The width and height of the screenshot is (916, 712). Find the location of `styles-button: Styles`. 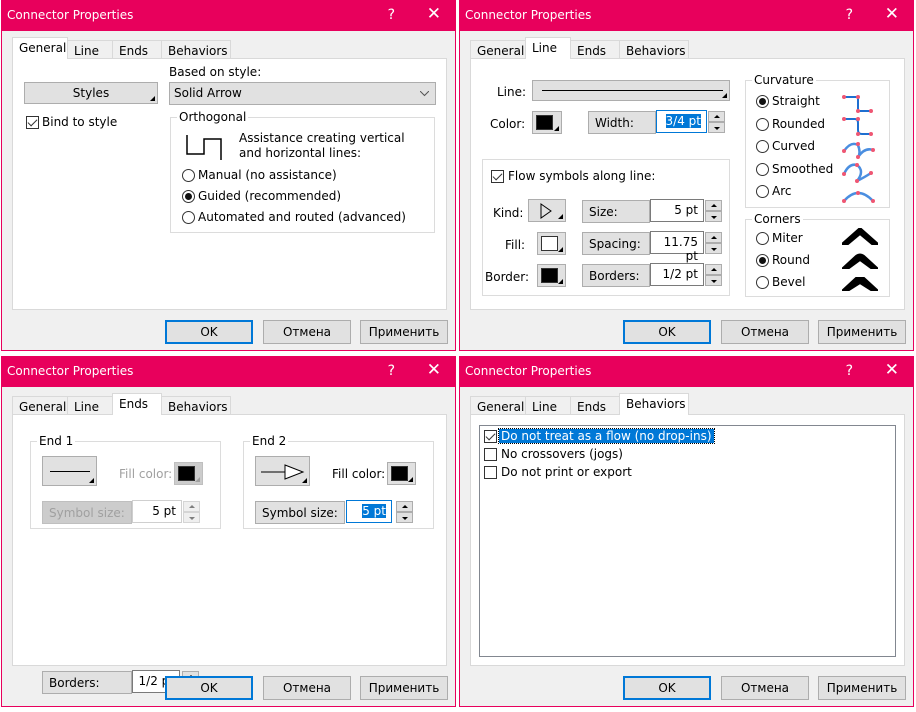

styles-button: Styles is located at coordinates (91, 93).